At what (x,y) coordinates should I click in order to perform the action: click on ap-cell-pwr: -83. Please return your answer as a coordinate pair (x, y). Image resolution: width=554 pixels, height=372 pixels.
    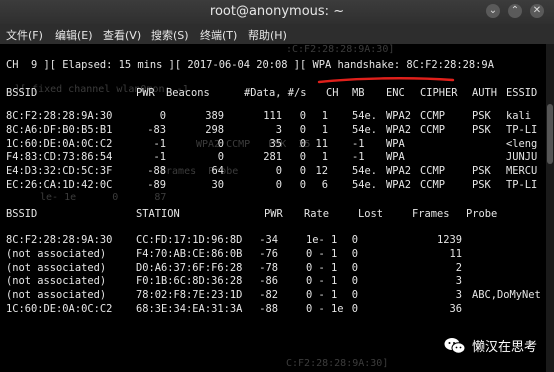
    Looking at the image, I should click on (156, 129).